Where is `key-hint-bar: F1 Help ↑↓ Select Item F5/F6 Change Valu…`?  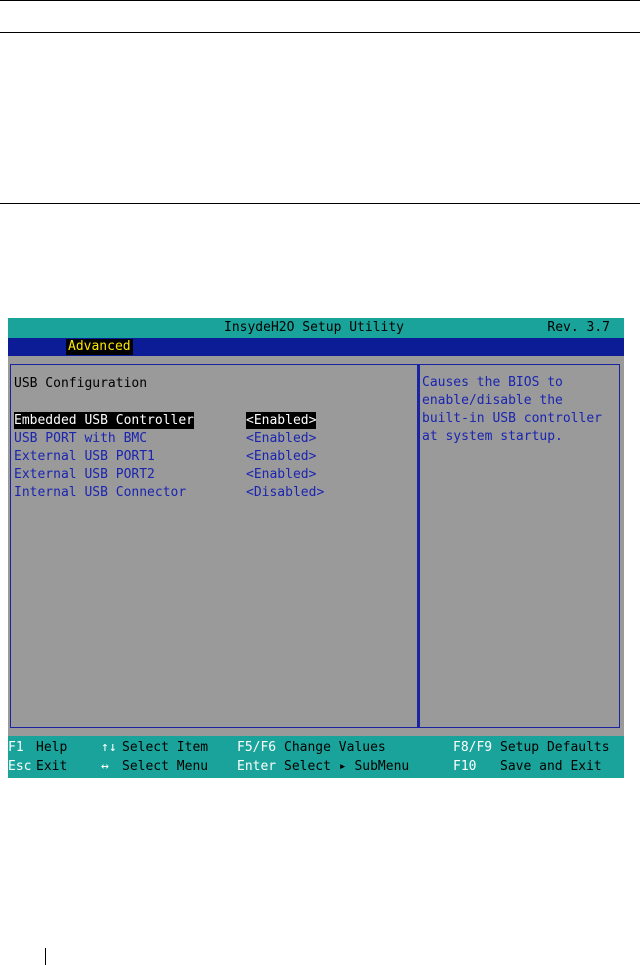 key-hint-bar: F1 Help ↑↓ Select Item F5/F6 Change Valu… is located at coordinates (316, 757).